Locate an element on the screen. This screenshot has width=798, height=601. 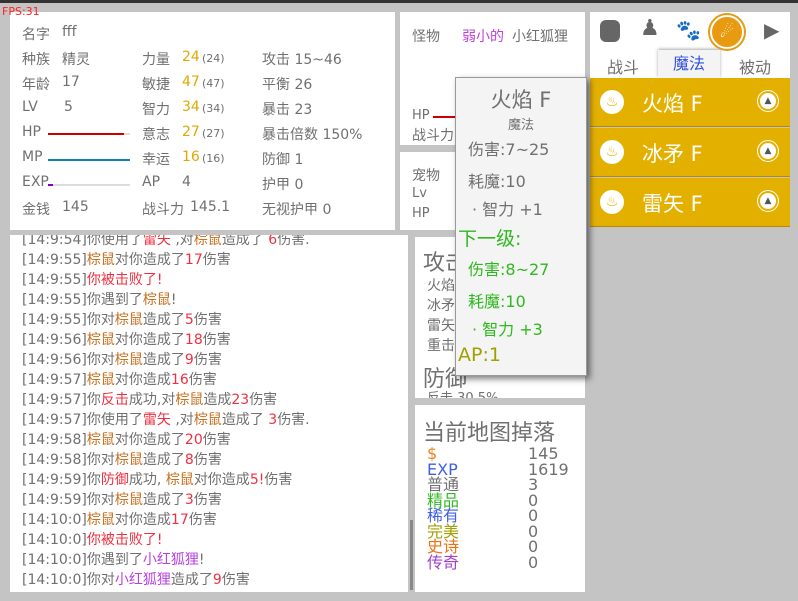
combat-stat: 暴击倍数 150% is located at coordinates (312, 134).